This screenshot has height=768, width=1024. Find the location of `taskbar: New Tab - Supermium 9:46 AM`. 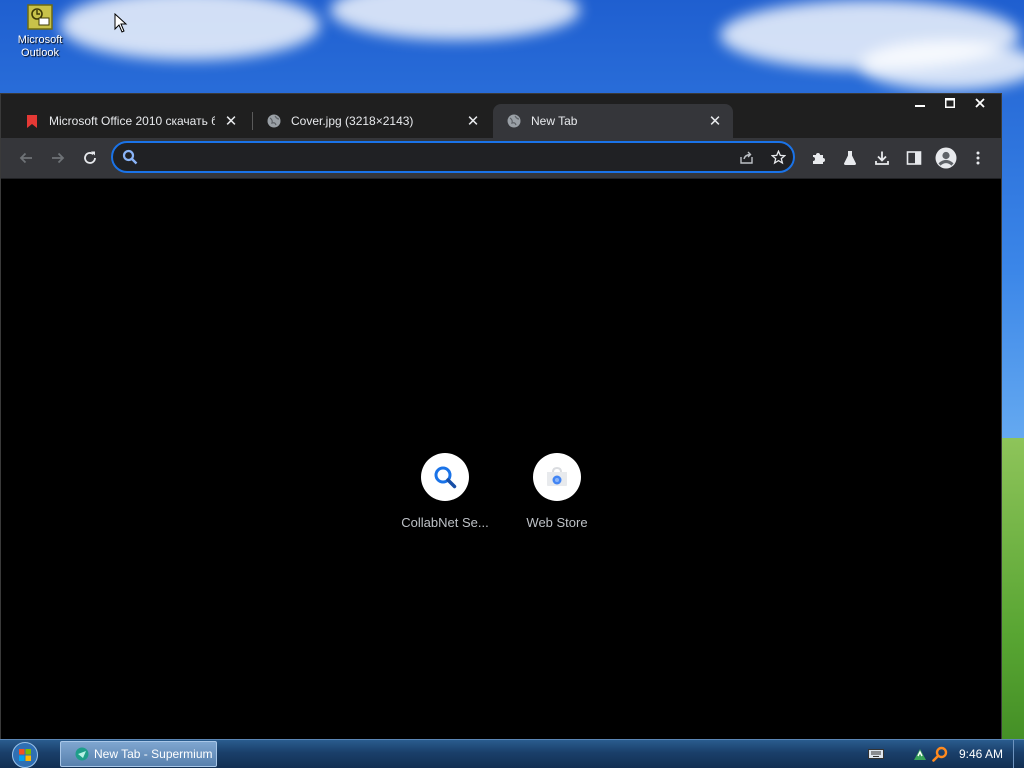

taskbar: New Tab - Supermium 9:46 AM is located at coordinates (512, 753).